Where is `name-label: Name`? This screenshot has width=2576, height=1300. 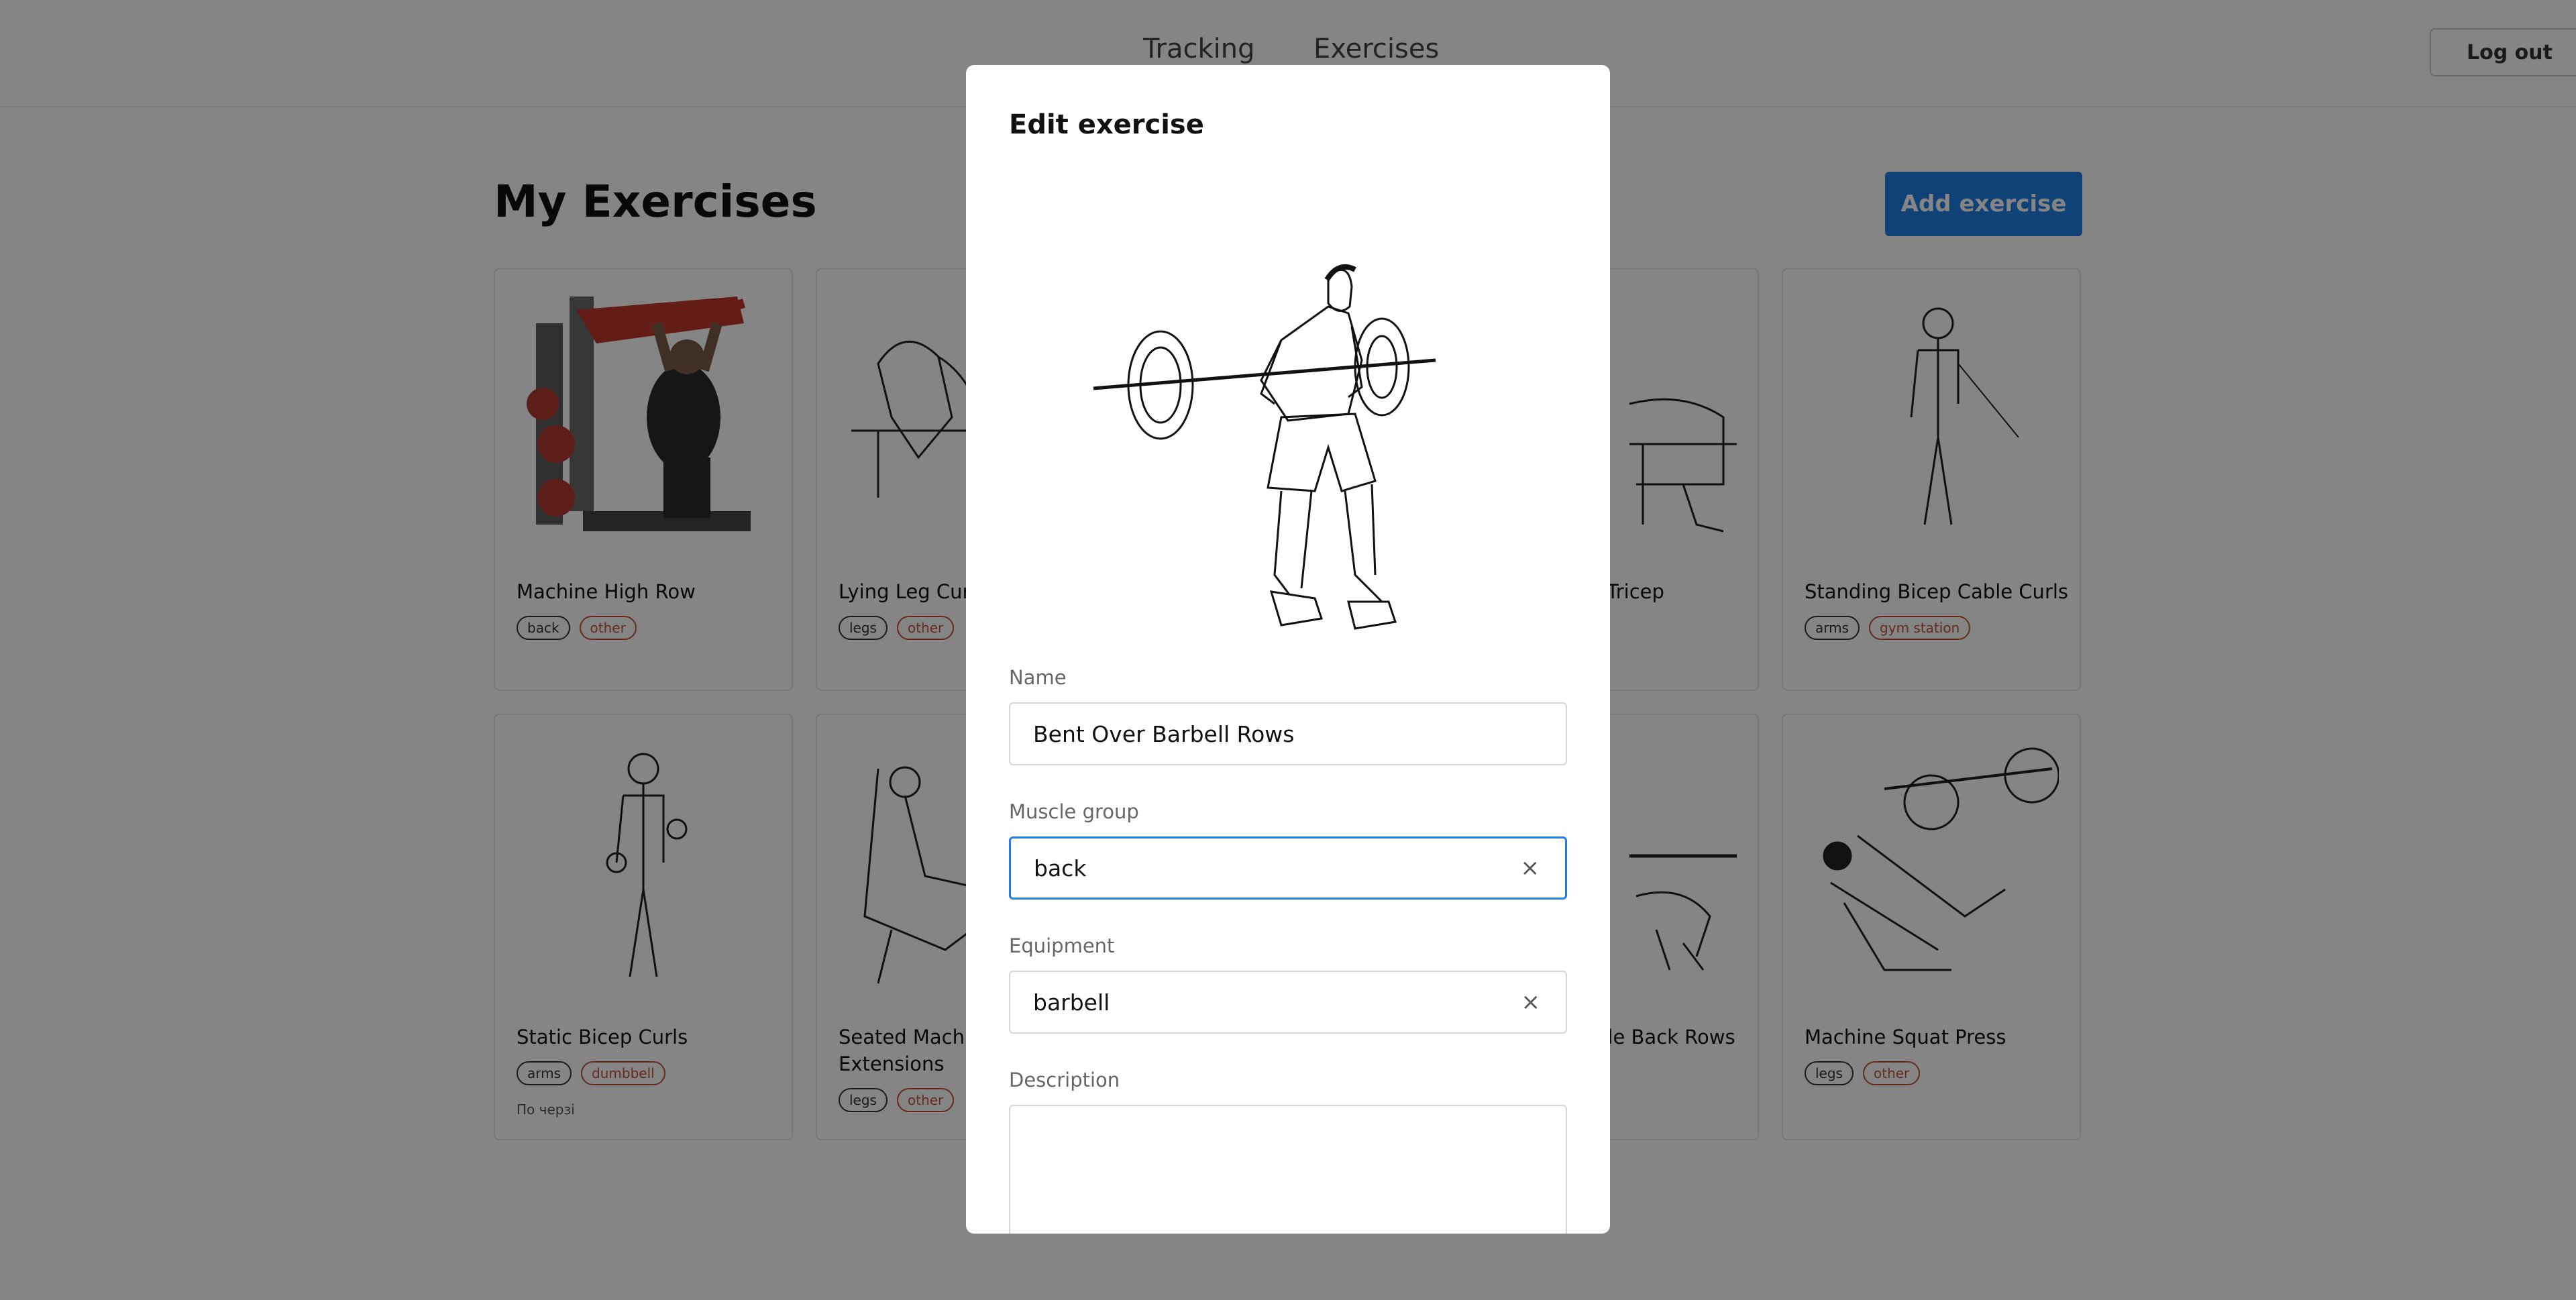 name-label: Name is located at coordinates (1038, 678).